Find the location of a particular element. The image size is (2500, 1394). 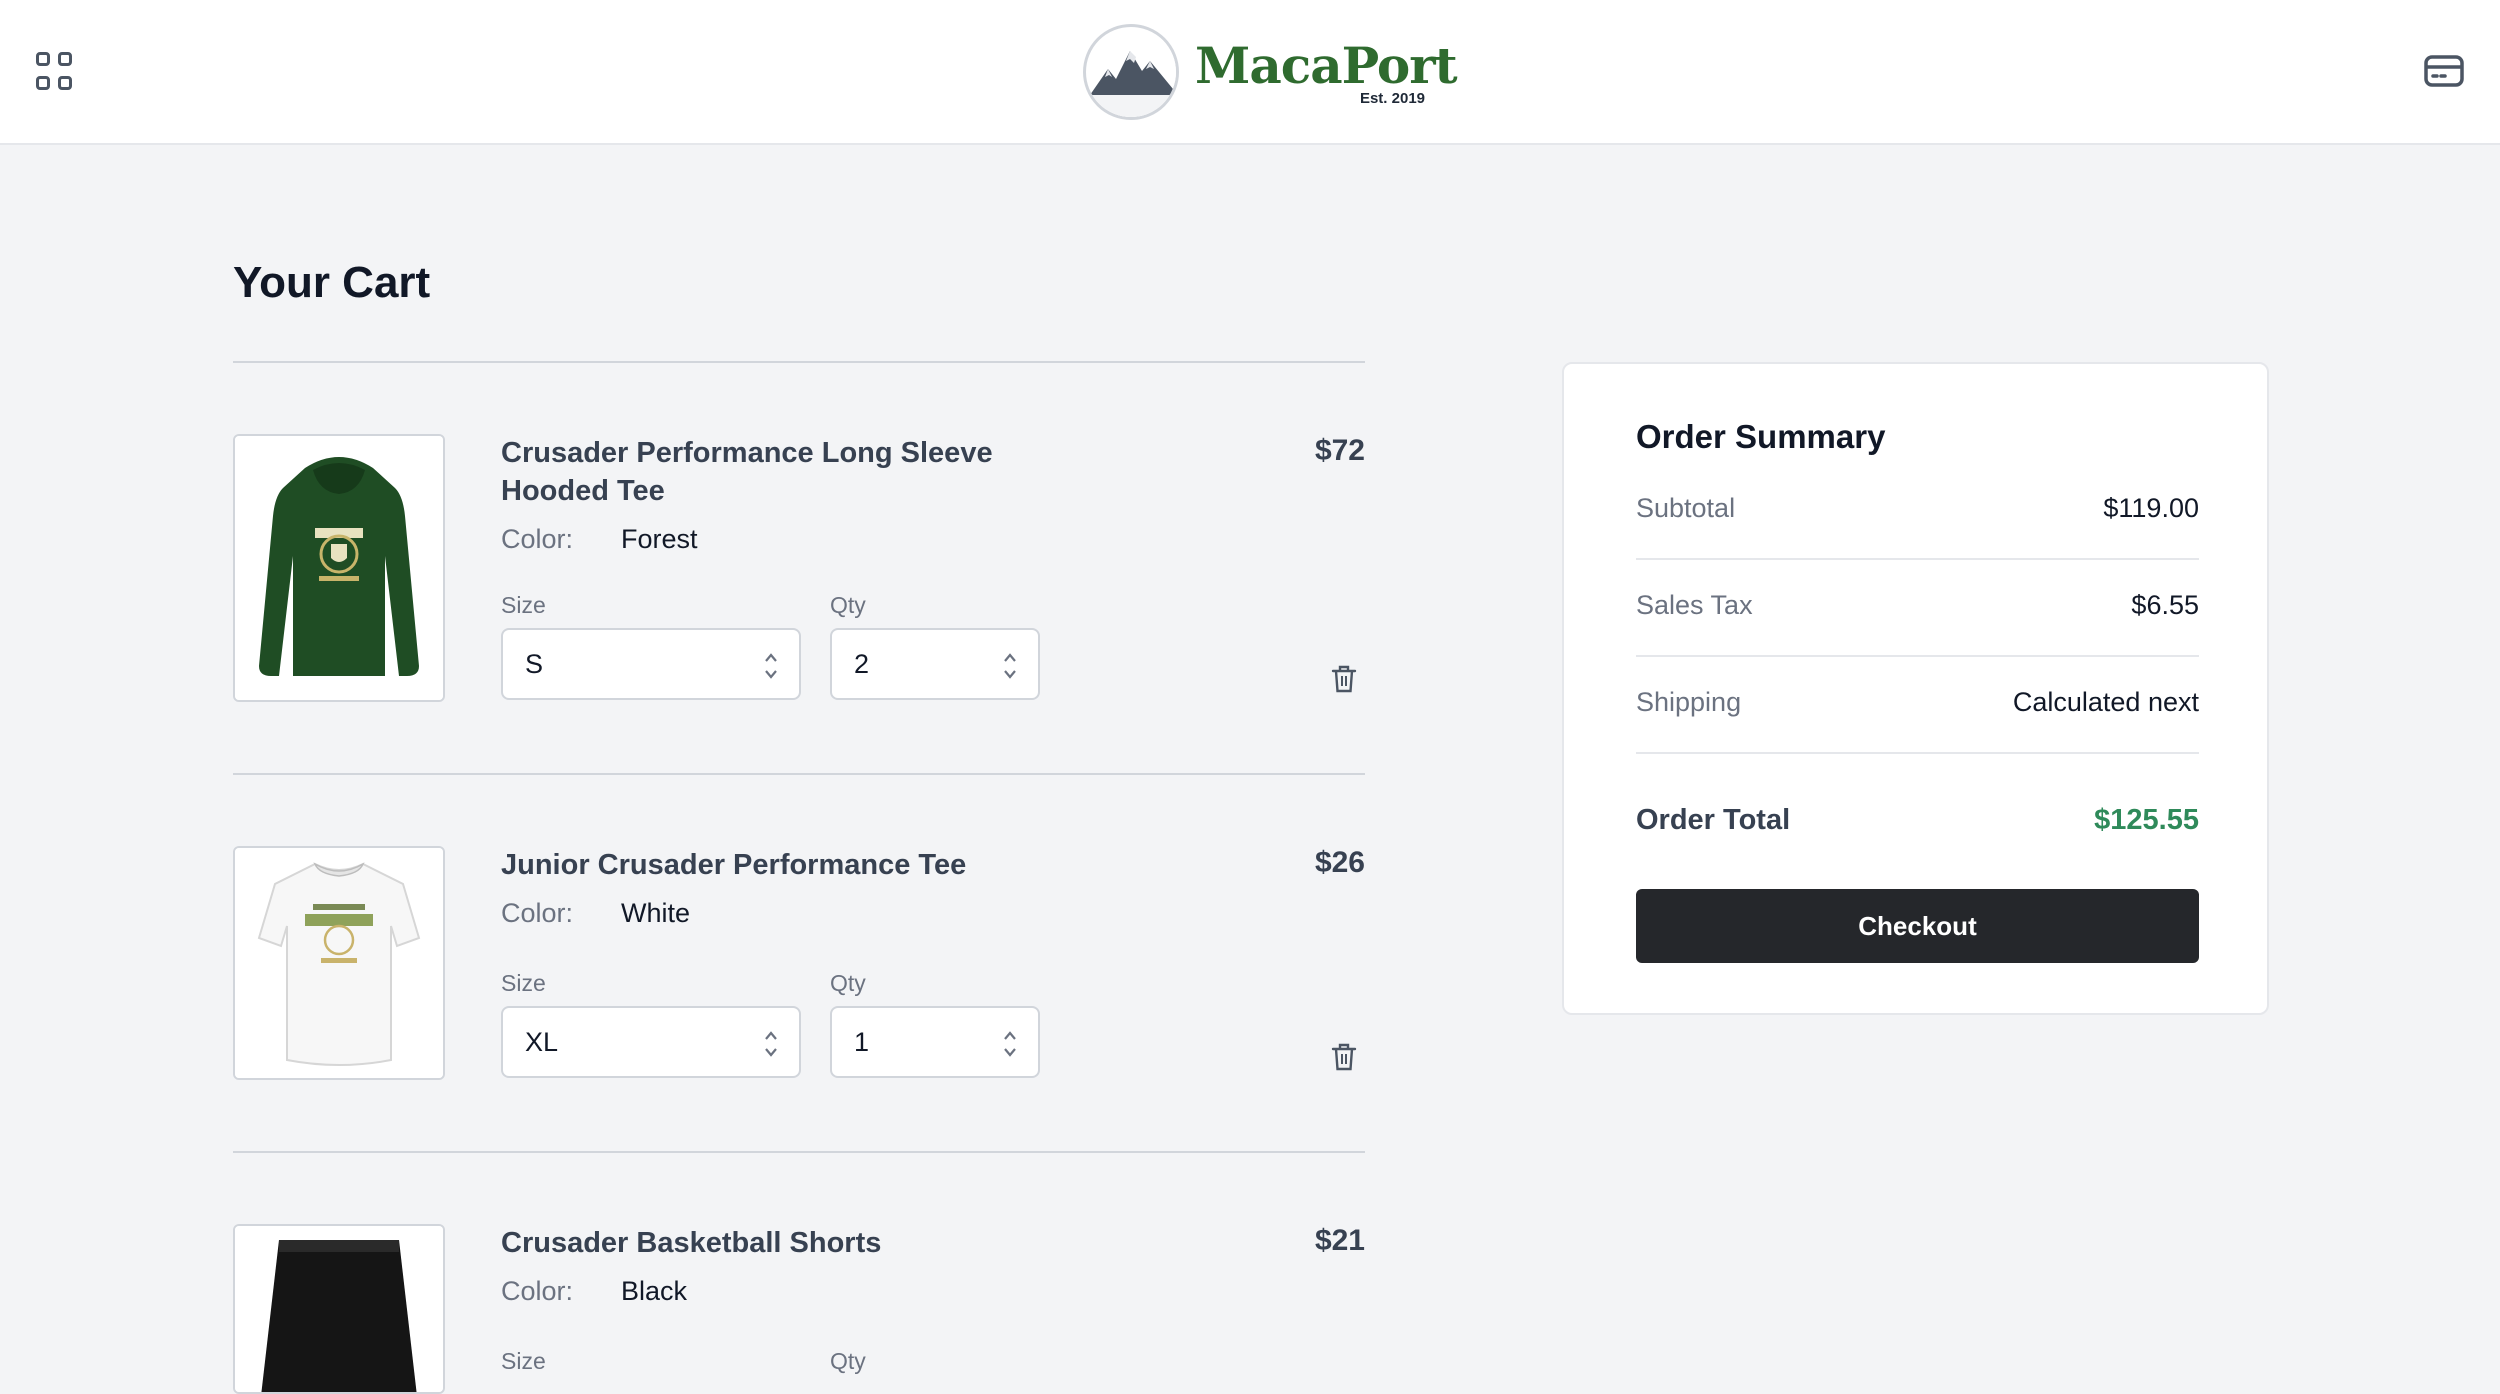

order-summary-title: Order Summary is located at coordinates (1761, 436).